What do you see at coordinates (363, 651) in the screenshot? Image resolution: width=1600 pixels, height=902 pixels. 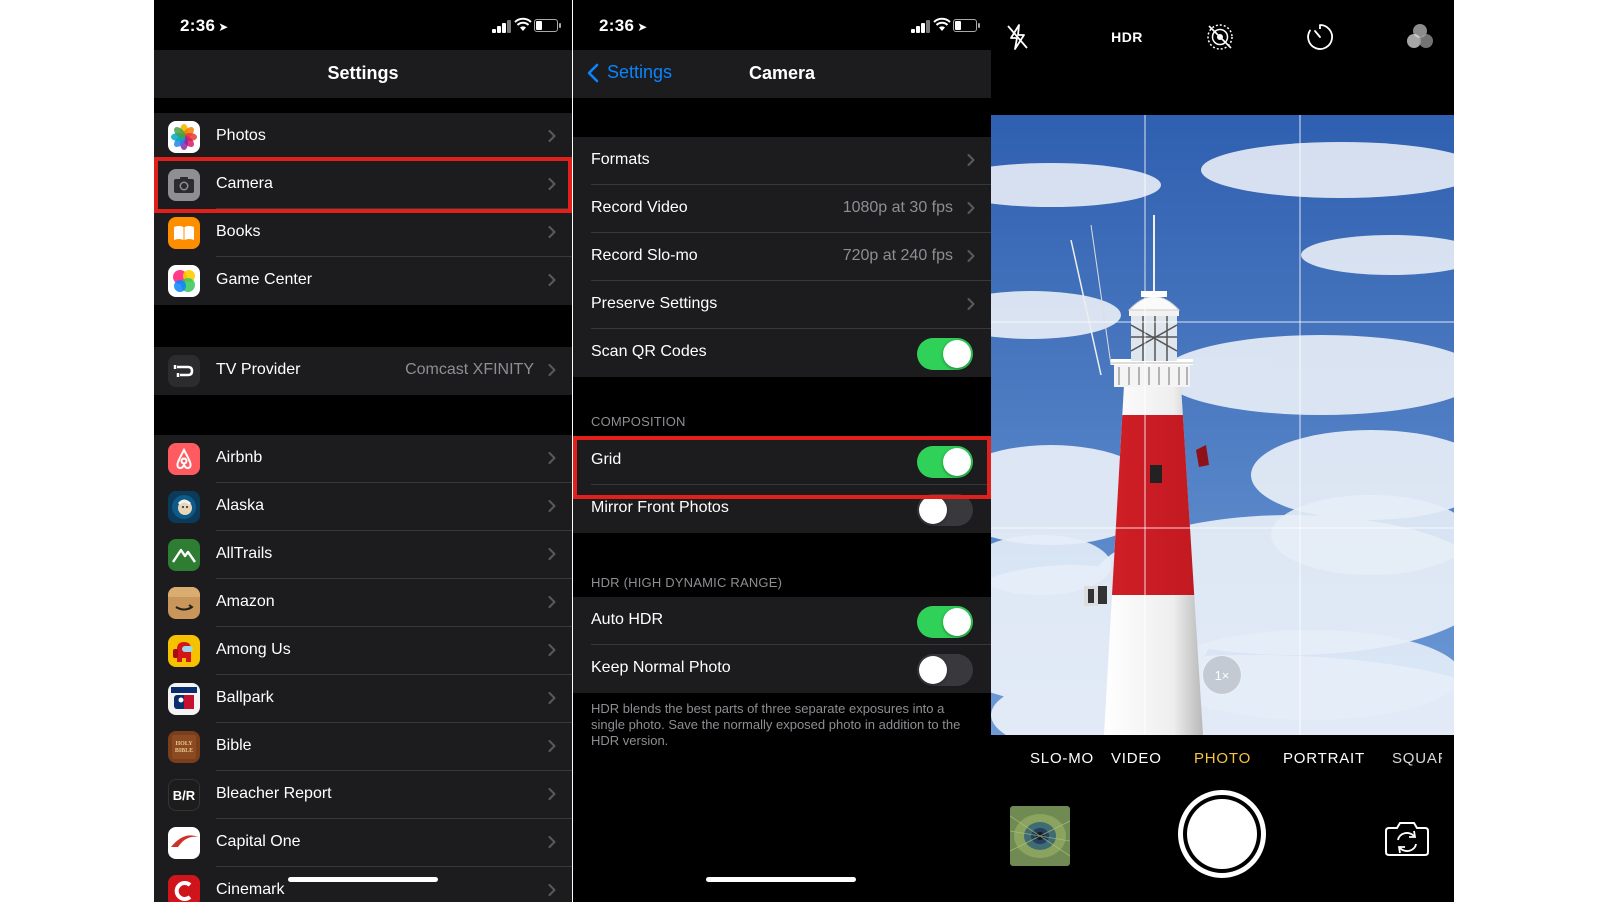 I see `settings-row-among-us: Among Us` at bounding box center [363, 651].